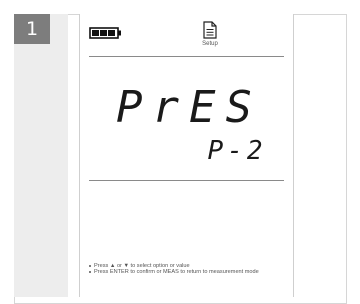 The width and height of the screenshot is (360, 304). I want to click on battery-full-icon, so click(105, 33).